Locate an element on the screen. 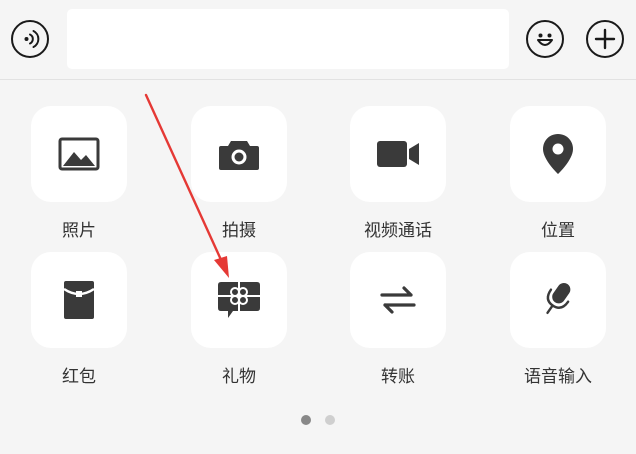 The image size is (636, 454). red-packet-tile-box is located at coordinates (79, 300).